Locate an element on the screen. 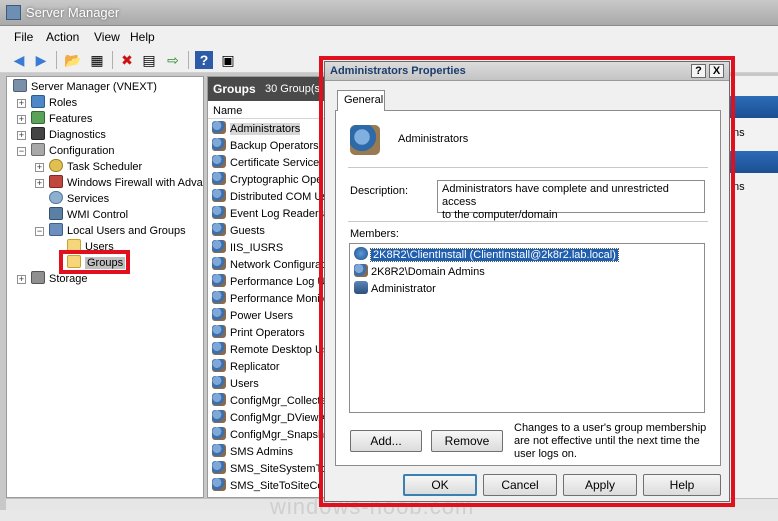  expand-roles-icon: + is located at coordinates (21, 103).